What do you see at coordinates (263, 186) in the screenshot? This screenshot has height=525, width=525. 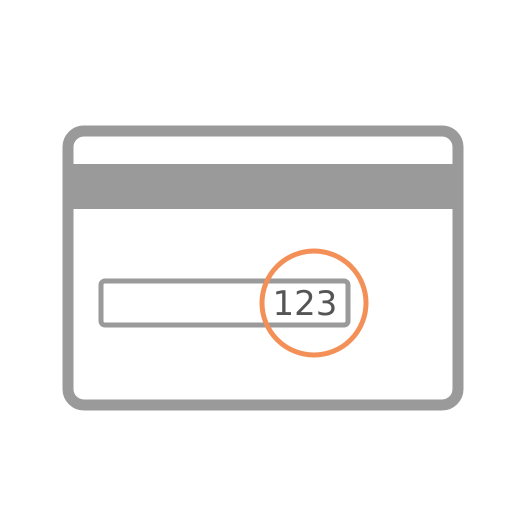 I see `magnetic-stripe` at bounding box center [263, 186].